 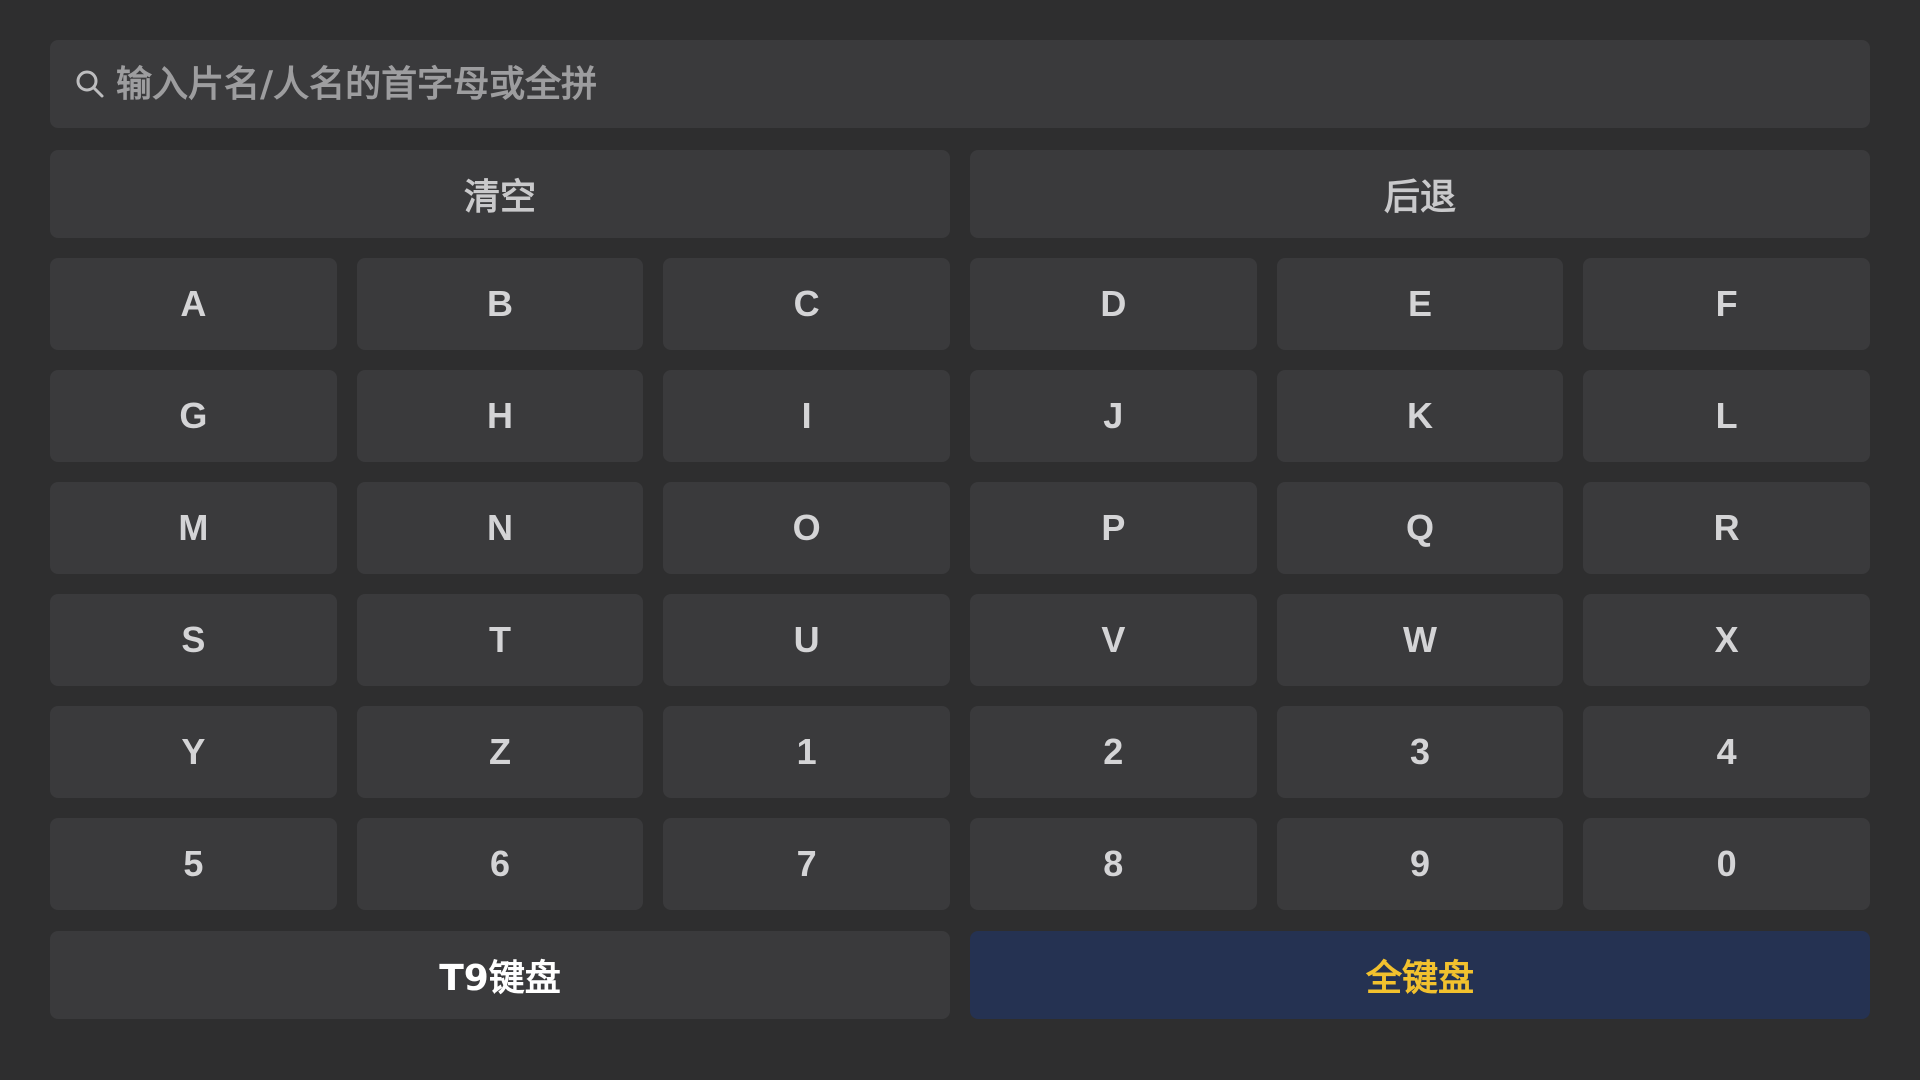 I want to click on key-z: Z, so click(x=500, y=752).